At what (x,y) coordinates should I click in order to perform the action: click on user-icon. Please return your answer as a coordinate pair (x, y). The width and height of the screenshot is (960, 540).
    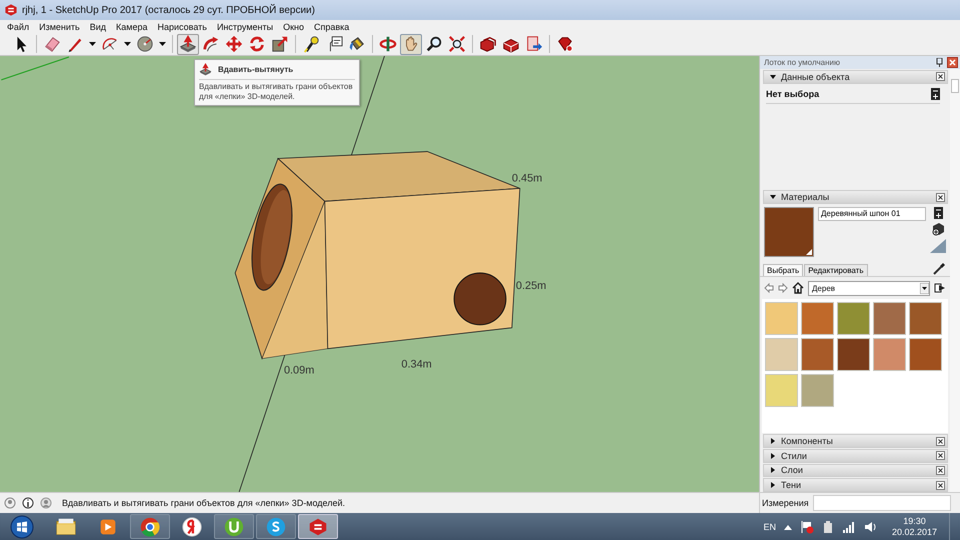
    Looking at the image, I should click on (46, 503).